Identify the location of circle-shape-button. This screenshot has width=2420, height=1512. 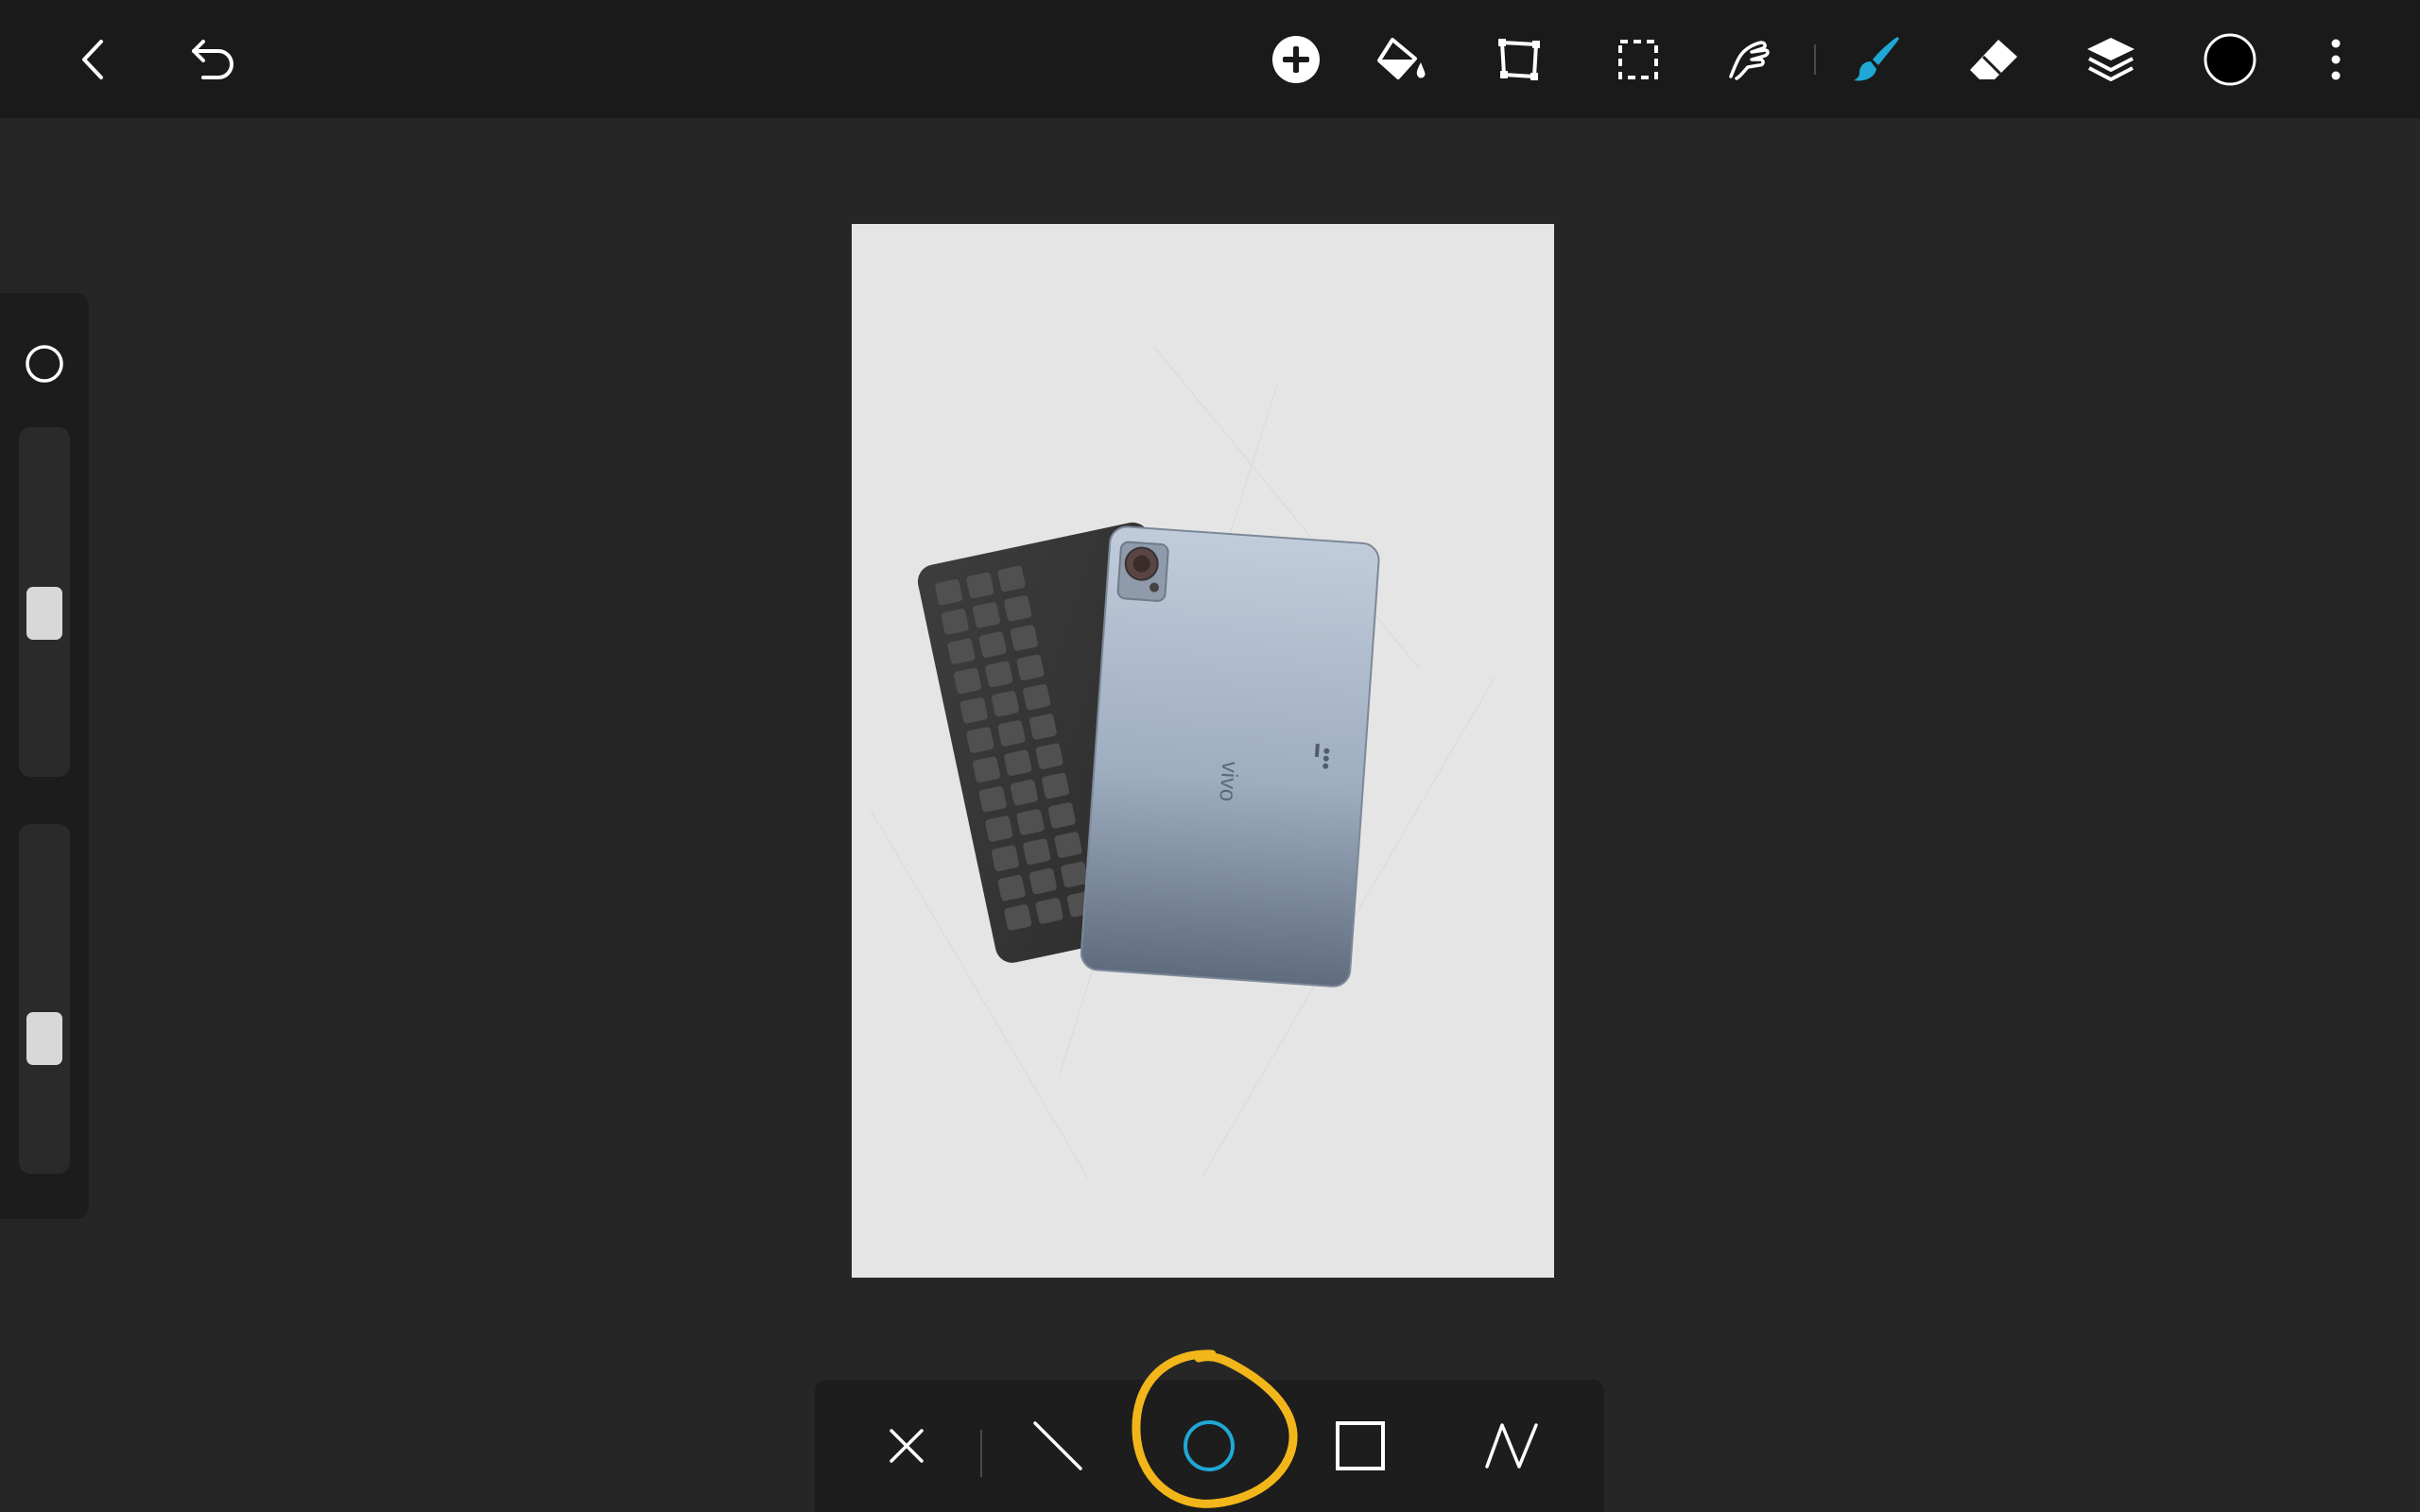
(1210, 1445).